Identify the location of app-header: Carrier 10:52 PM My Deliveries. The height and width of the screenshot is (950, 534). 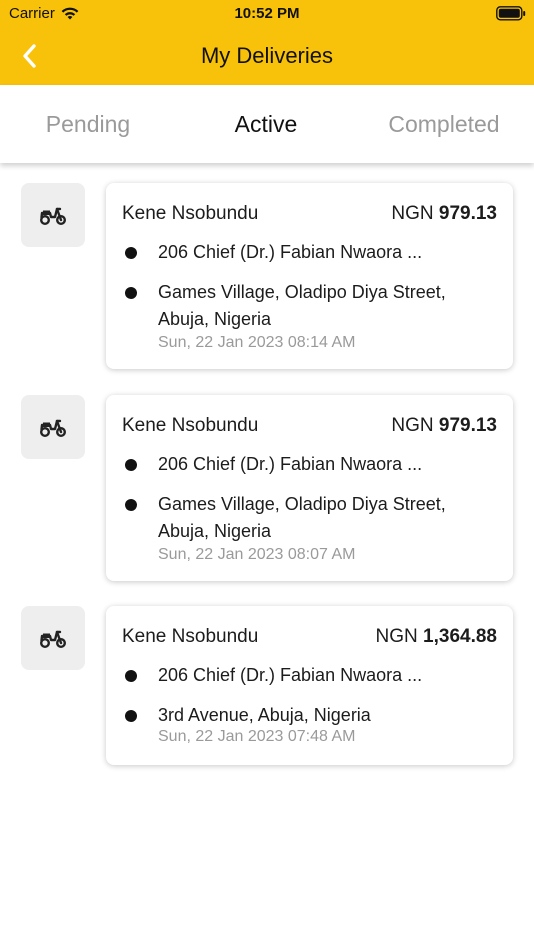
(267, 42).